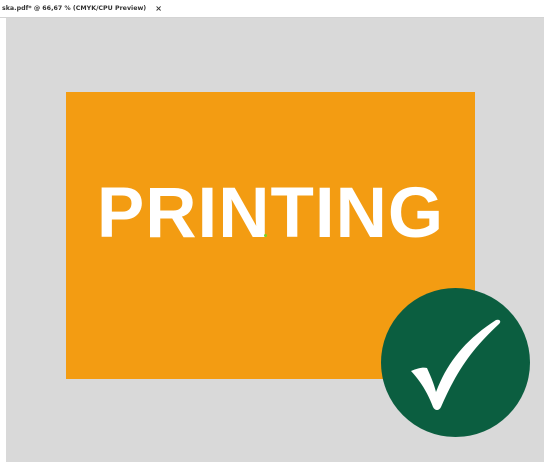 This screenshot has height=462, width=544. What do you see at coordinates (455, 362) in the screenshot?
I see `checkmark-badge` at bounding box center [455, 362].